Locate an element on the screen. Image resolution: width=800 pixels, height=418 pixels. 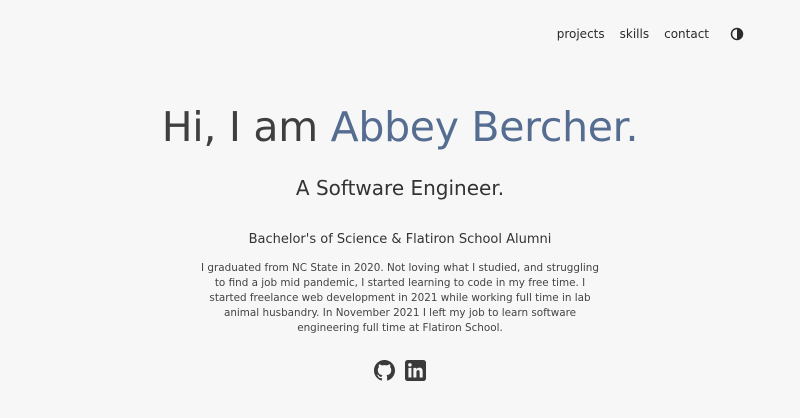
top-nav: projects skills contact is located at coordinates (650, 34).